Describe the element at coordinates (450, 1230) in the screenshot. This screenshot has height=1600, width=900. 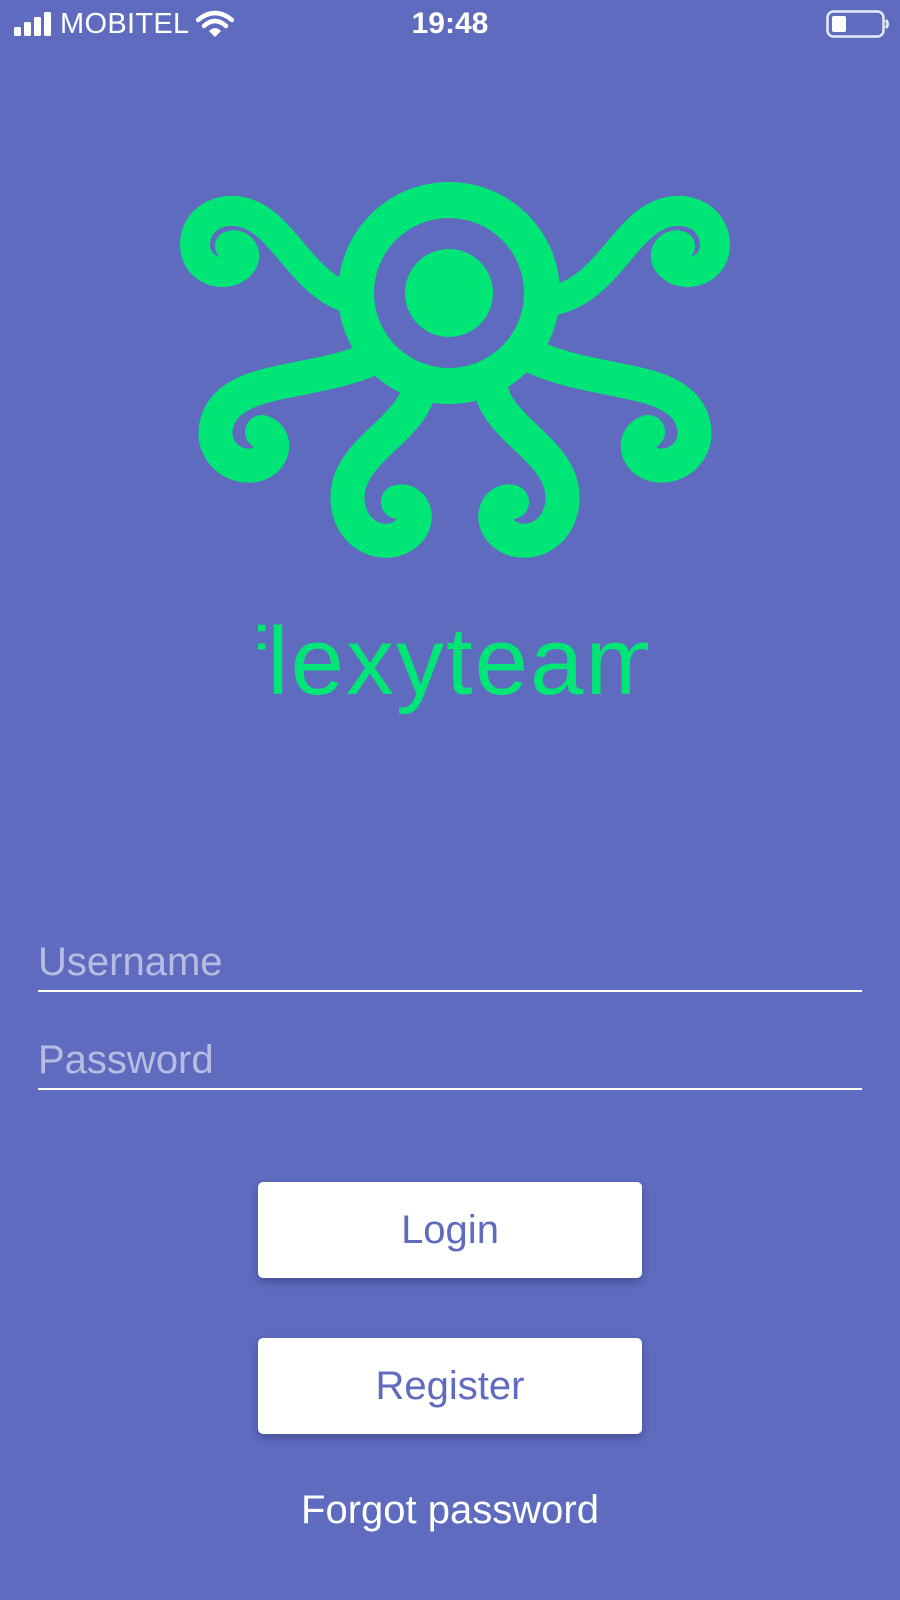
I see `login-button: Login` at that location.